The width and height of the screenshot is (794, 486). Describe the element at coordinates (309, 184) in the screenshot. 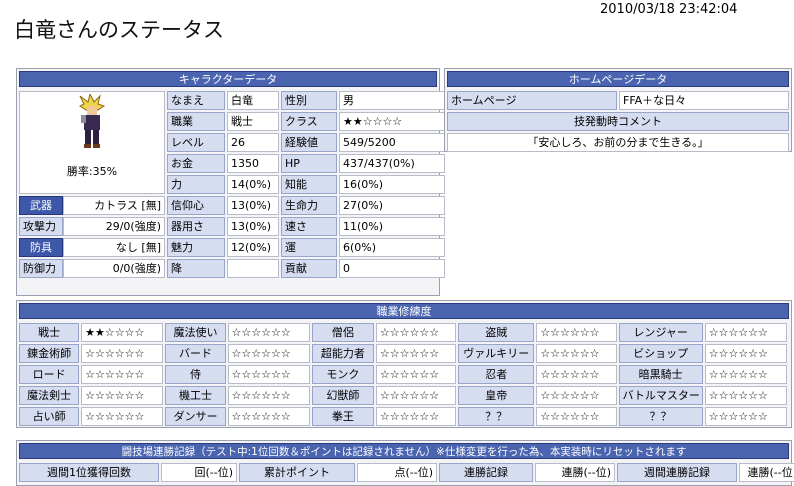

I see `stat-label: 知能` at that location.